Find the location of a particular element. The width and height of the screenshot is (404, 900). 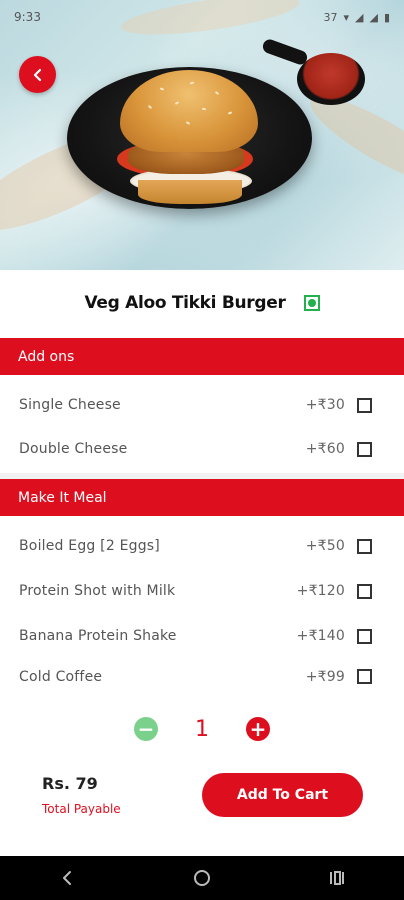

option-row: Single Cheese +₹30 is located at coordinates (202, 405).